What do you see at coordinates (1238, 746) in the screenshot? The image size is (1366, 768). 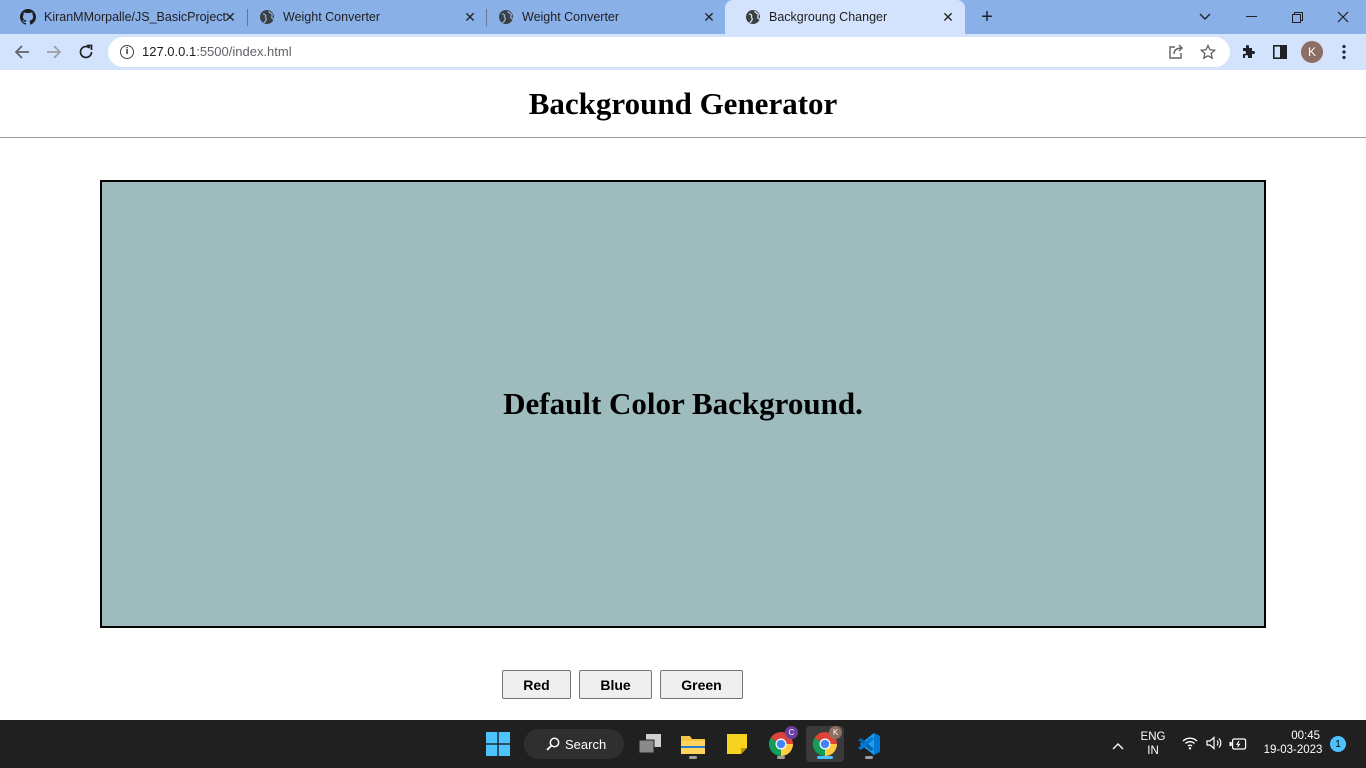 I see `battery-icon` at bounding box center [1238, 746].